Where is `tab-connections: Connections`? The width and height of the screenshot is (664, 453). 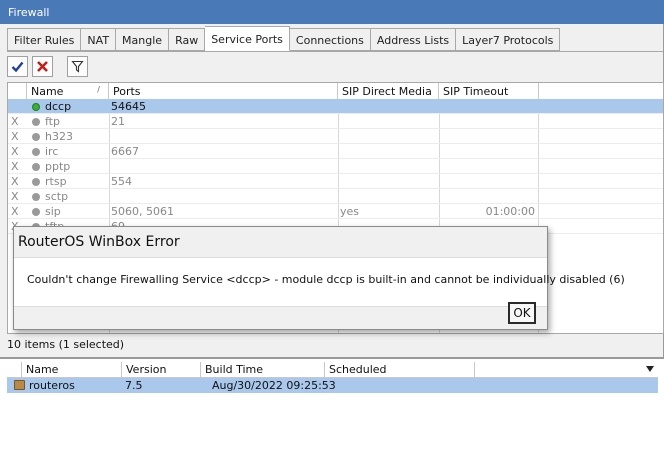
tab-connections: Connections is located at coordinates (330, 39).